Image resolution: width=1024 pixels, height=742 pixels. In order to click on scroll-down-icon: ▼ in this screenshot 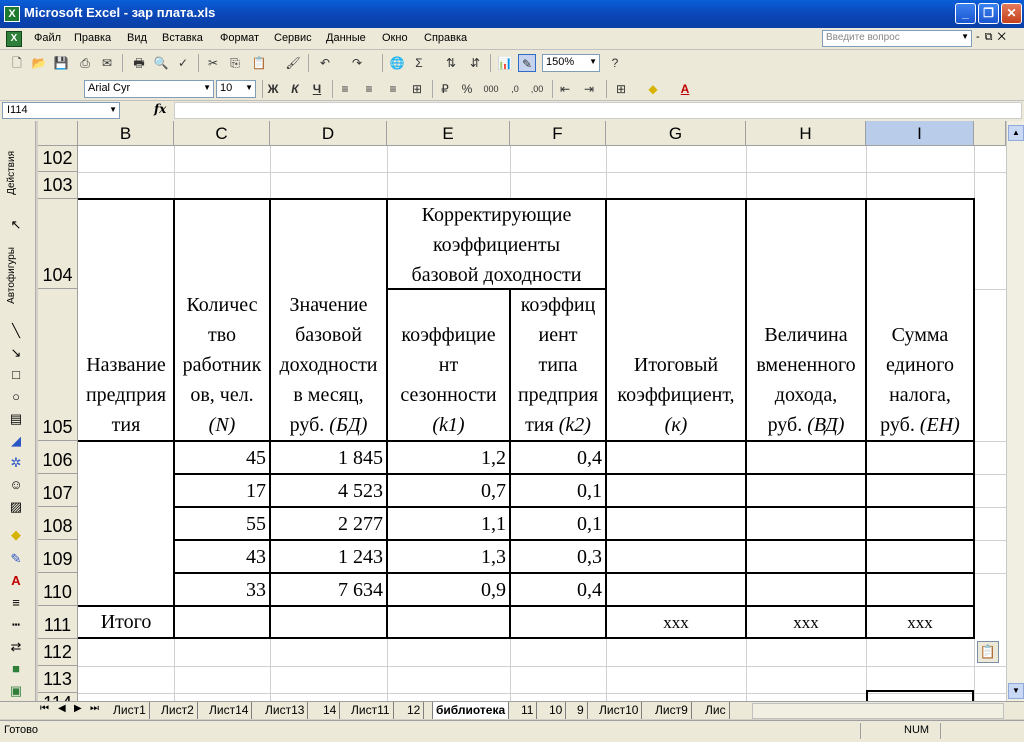, I will do `click(1016, 691)`.